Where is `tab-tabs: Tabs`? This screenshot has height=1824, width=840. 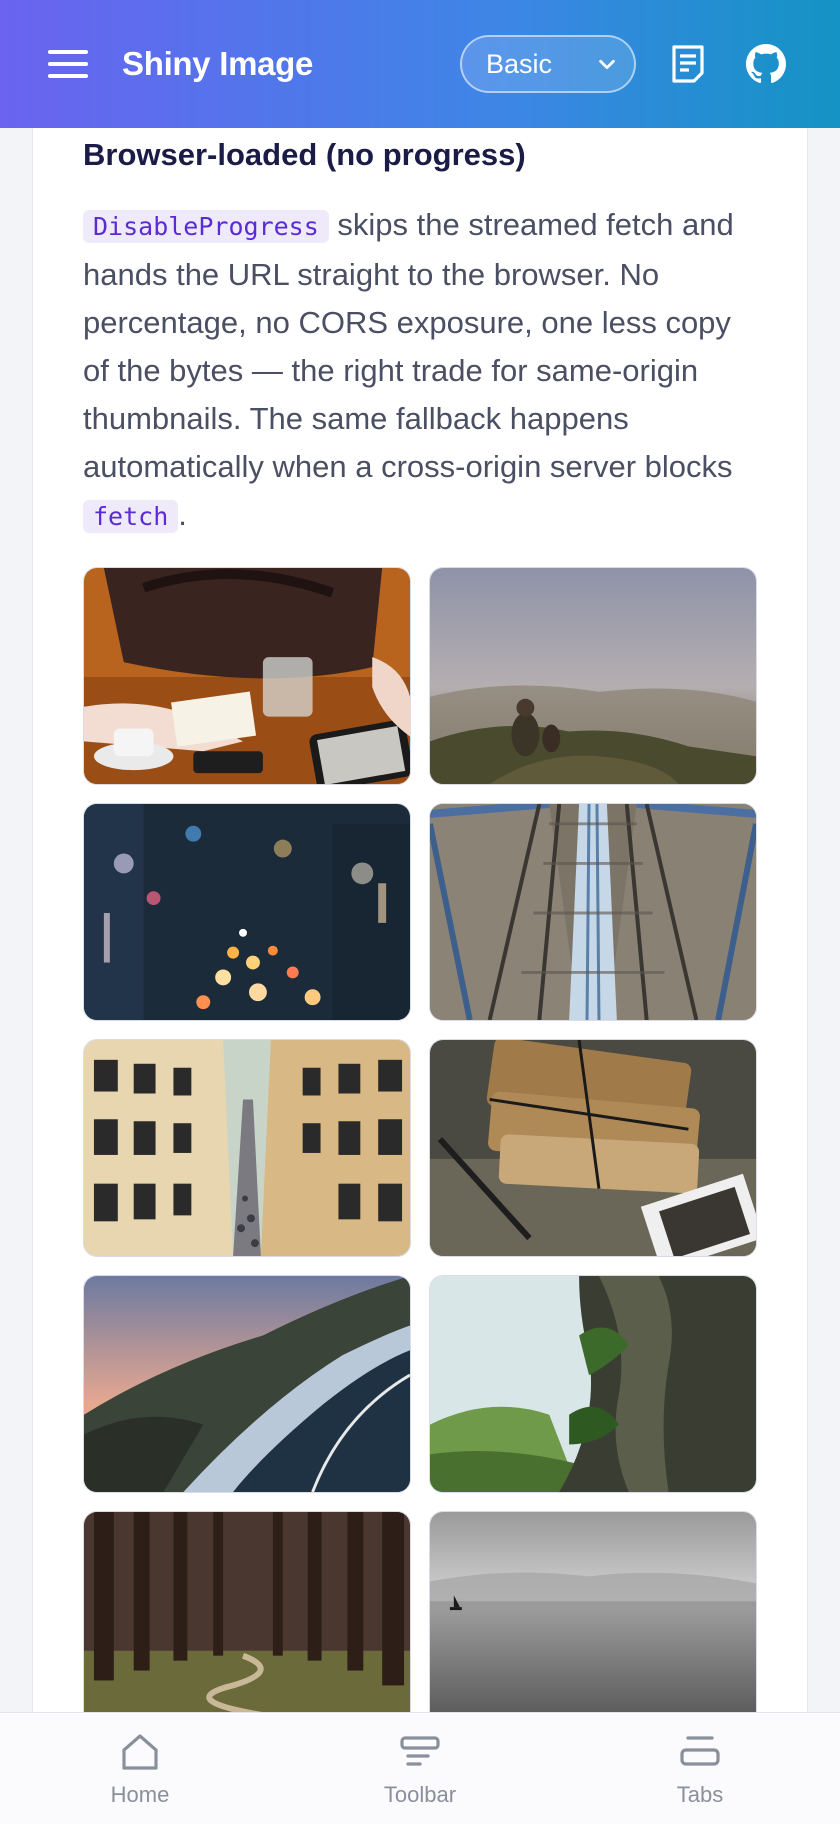
tab-tabs: Tabs is located at coordinates (700, 1768).